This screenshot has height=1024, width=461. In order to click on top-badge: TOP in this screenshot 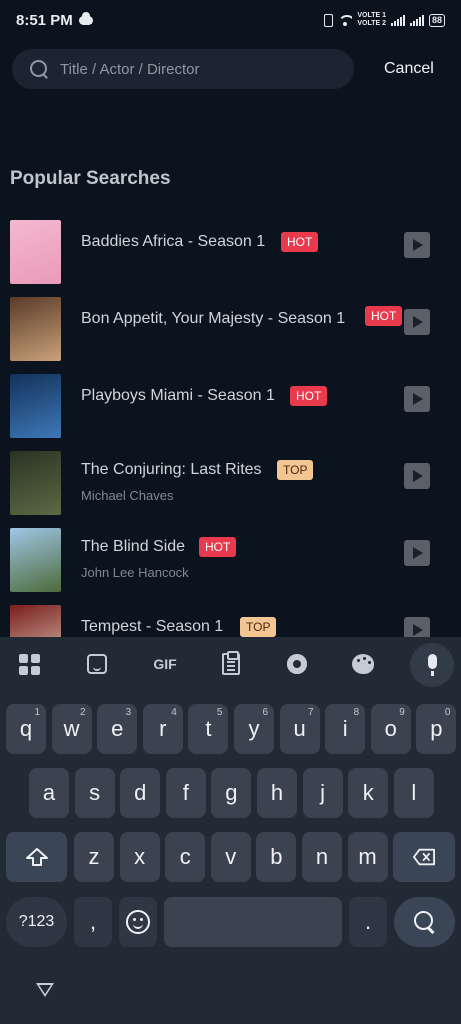, I will do `click(258, 627)`.